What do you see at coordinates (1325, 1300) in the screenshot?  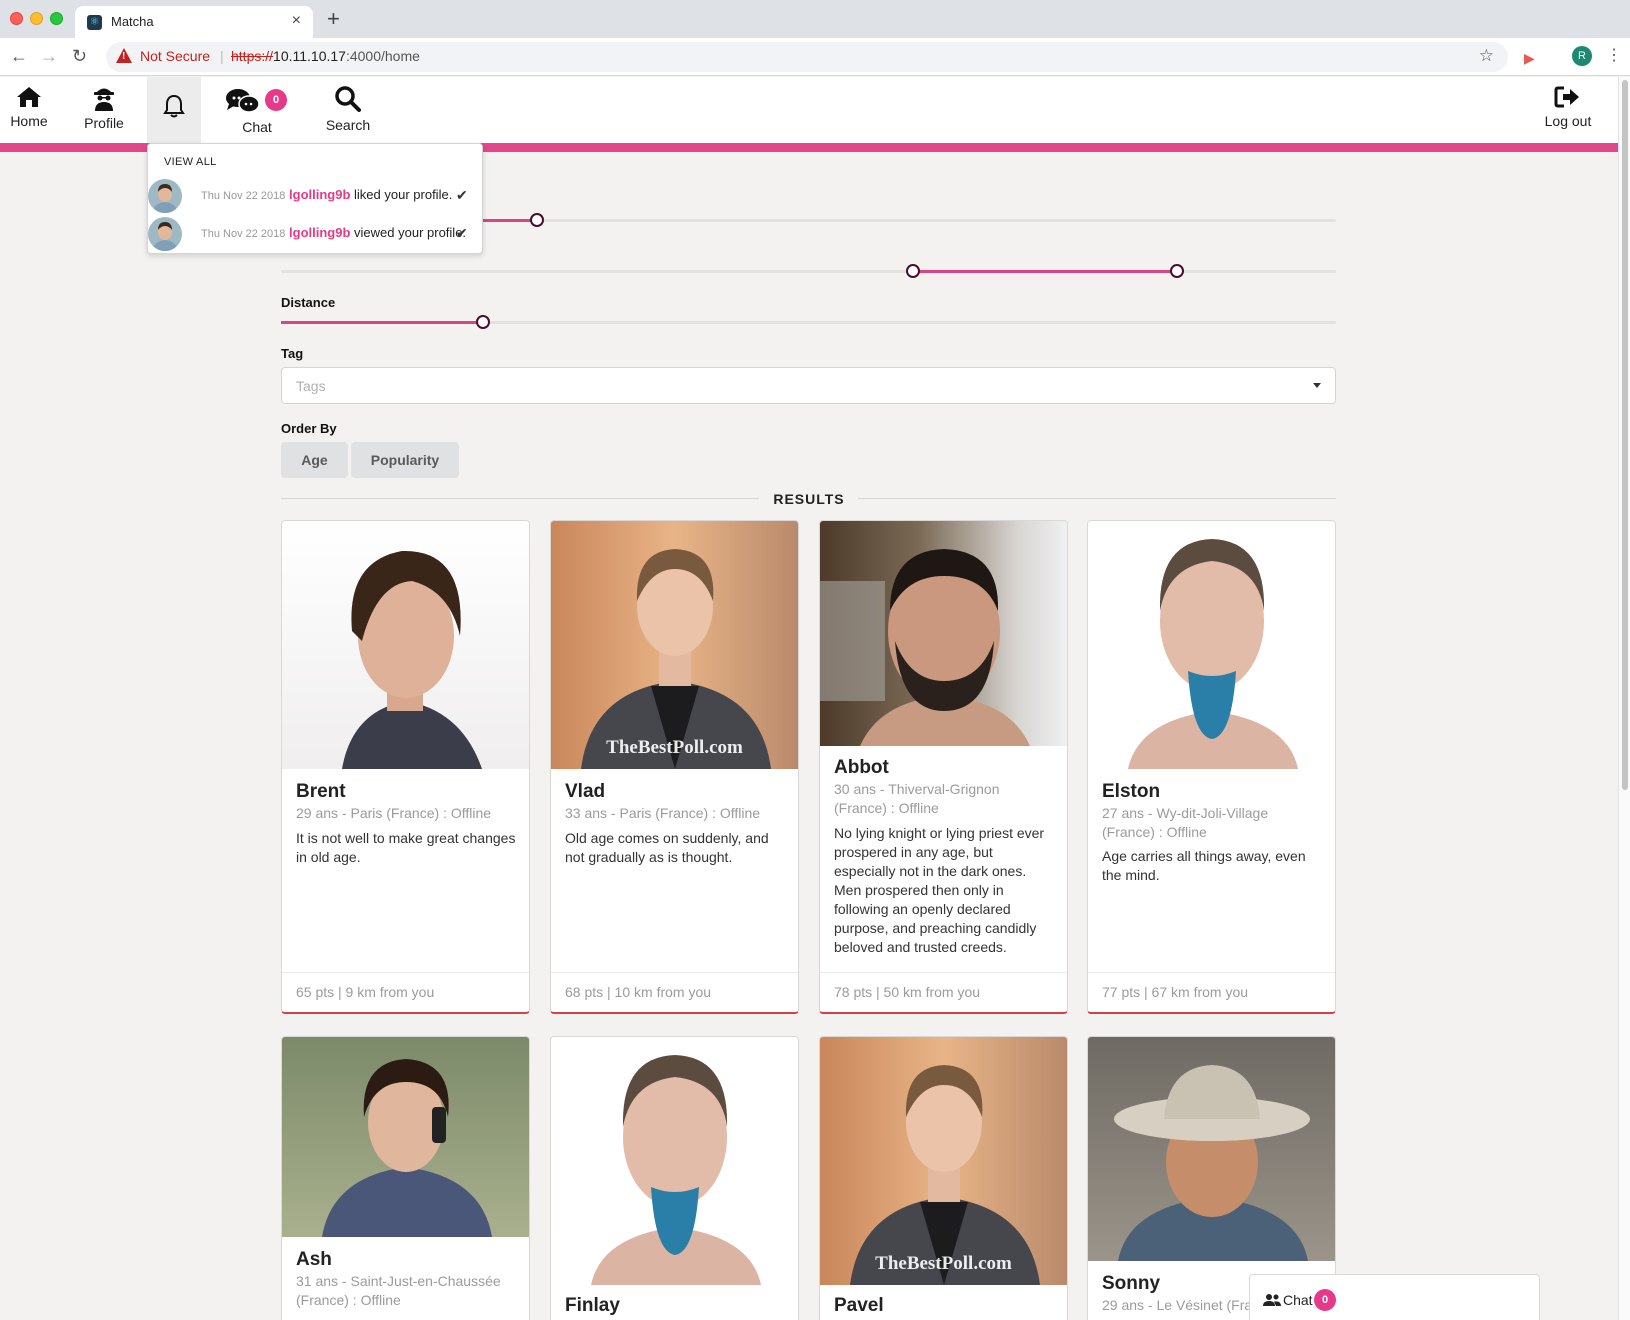 I see `chat-widget-count-badge: 0` at bounding box center [1325, 1300].